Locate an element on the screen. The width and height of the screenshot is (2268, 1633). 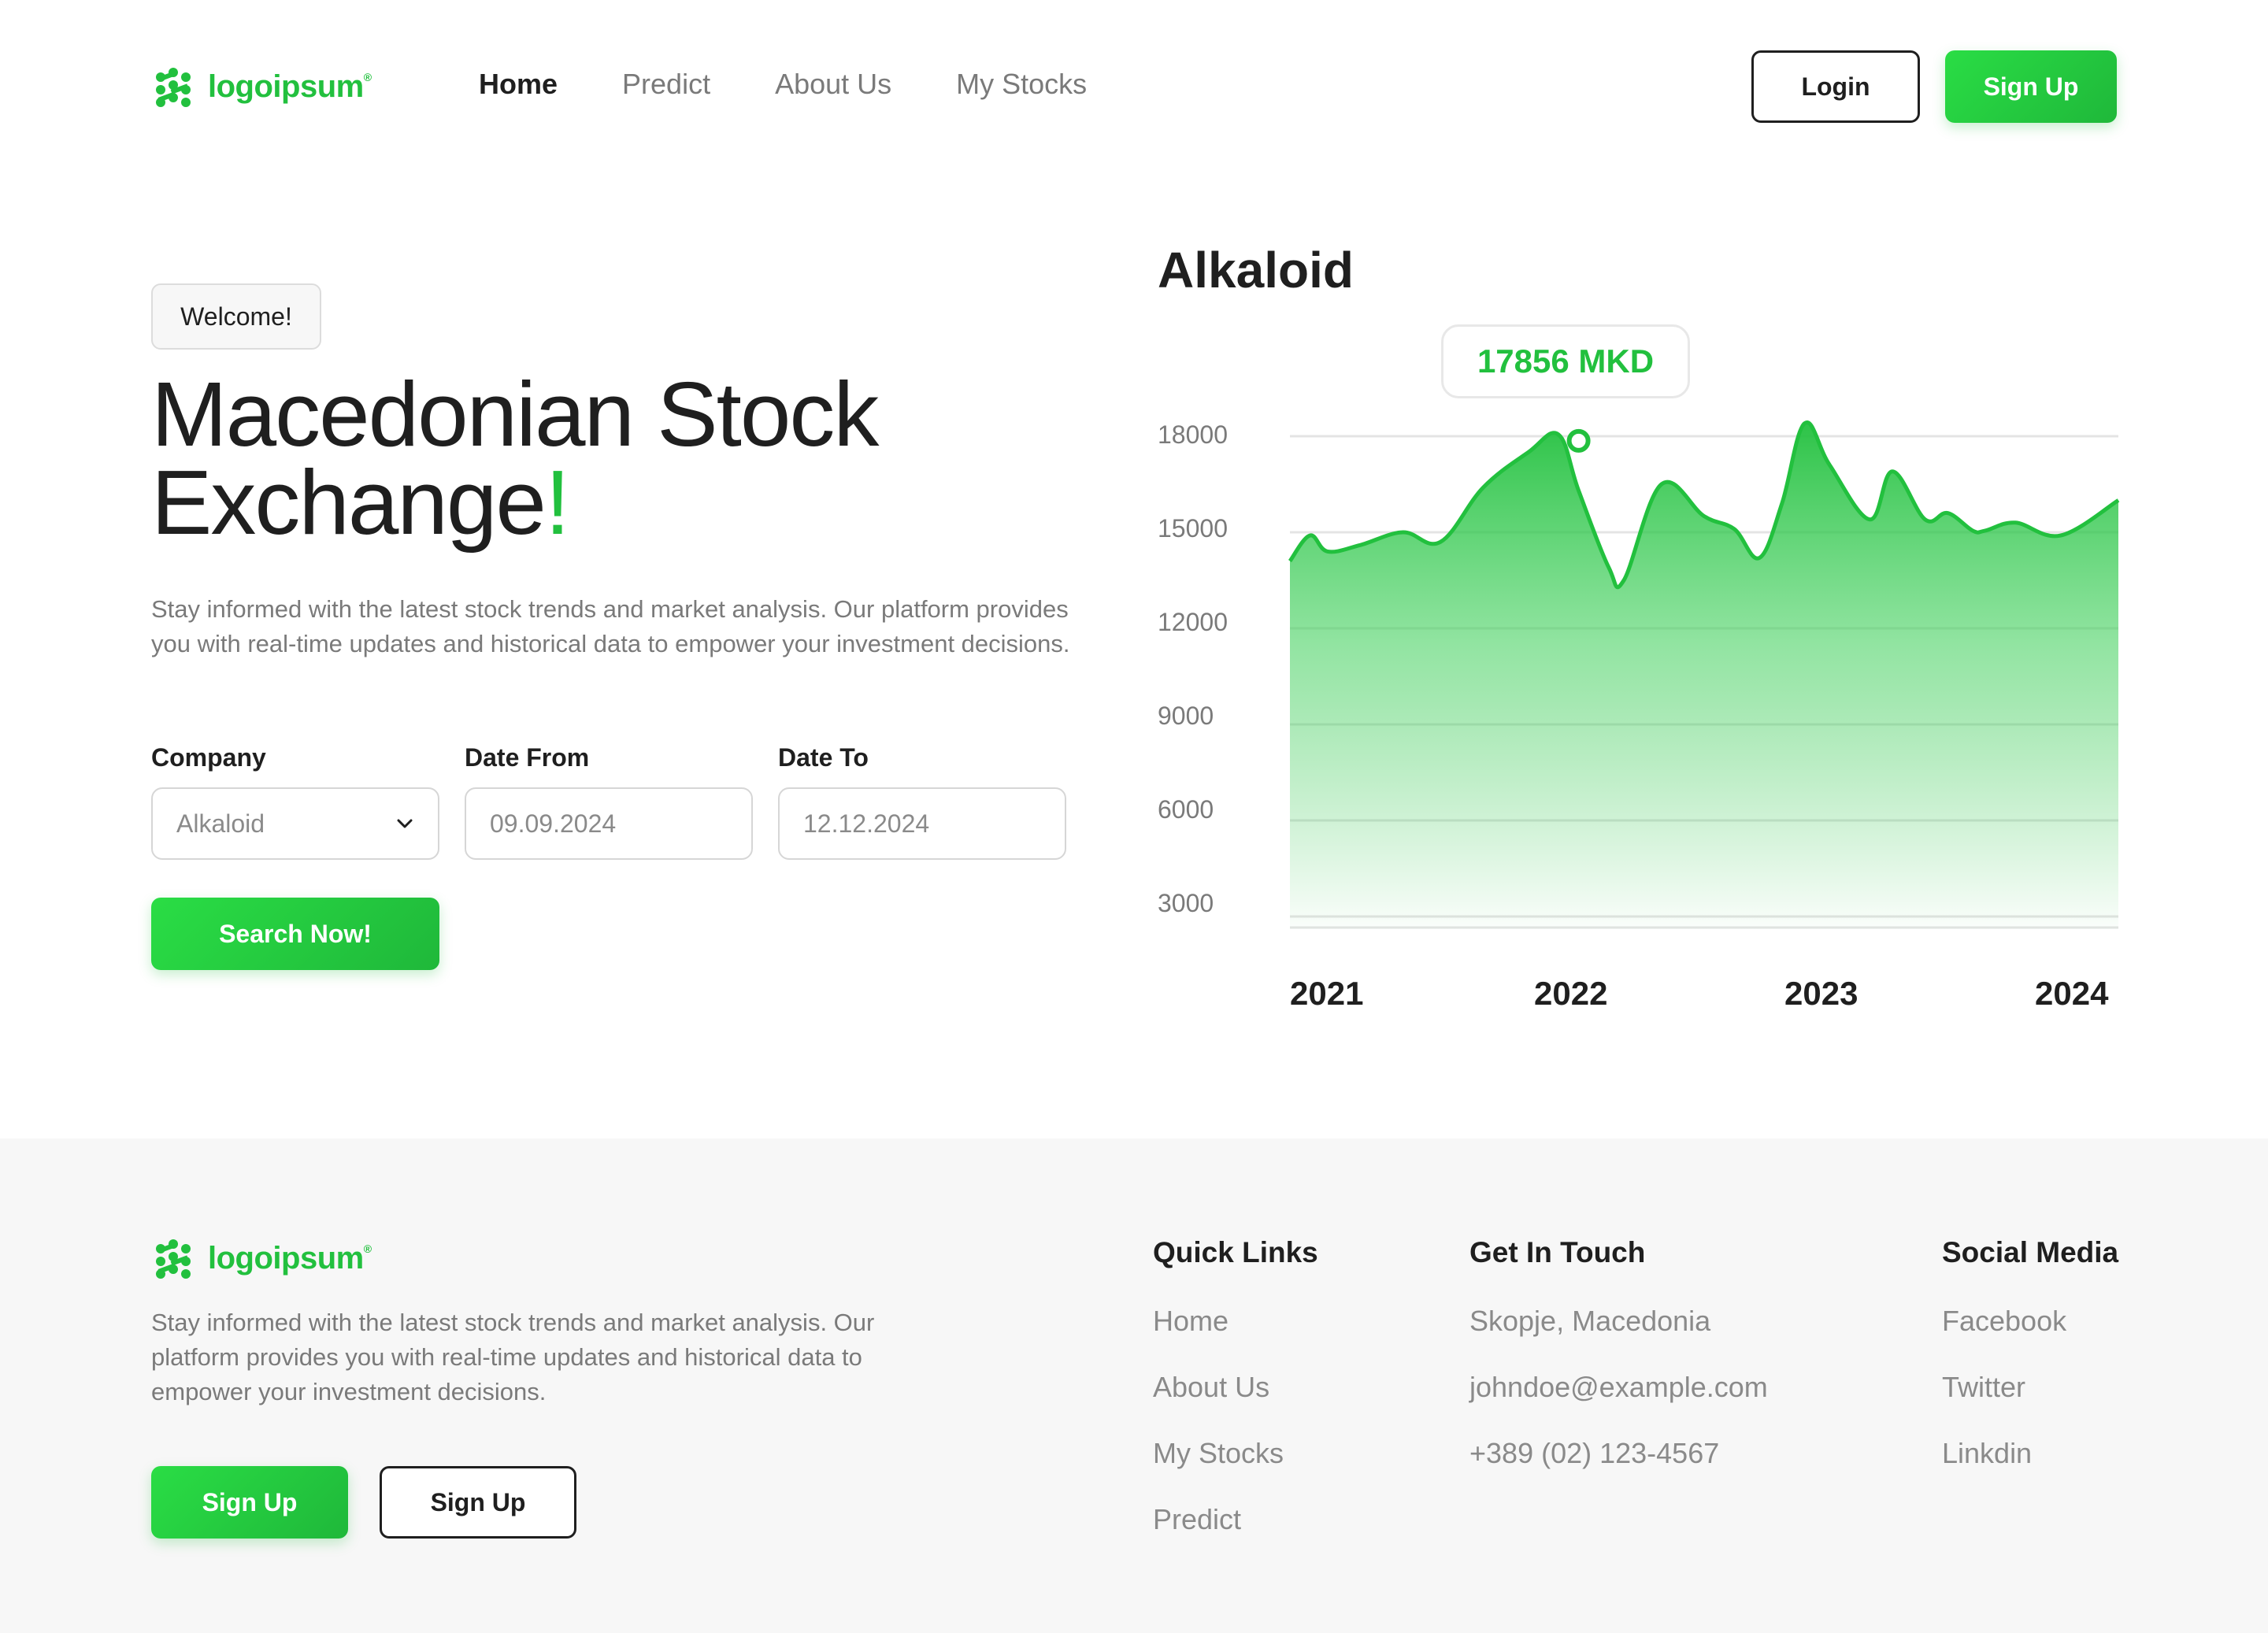
social-media-title: Social Media is located at coordinates (2030, 1252).